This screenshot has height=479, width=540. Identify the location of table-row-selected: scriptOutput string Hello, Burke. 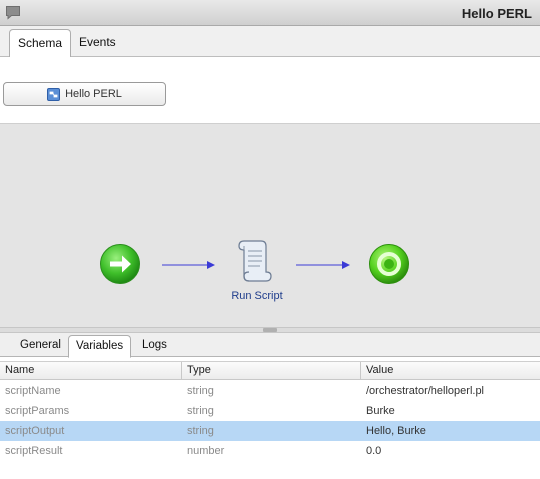
(270, 431).